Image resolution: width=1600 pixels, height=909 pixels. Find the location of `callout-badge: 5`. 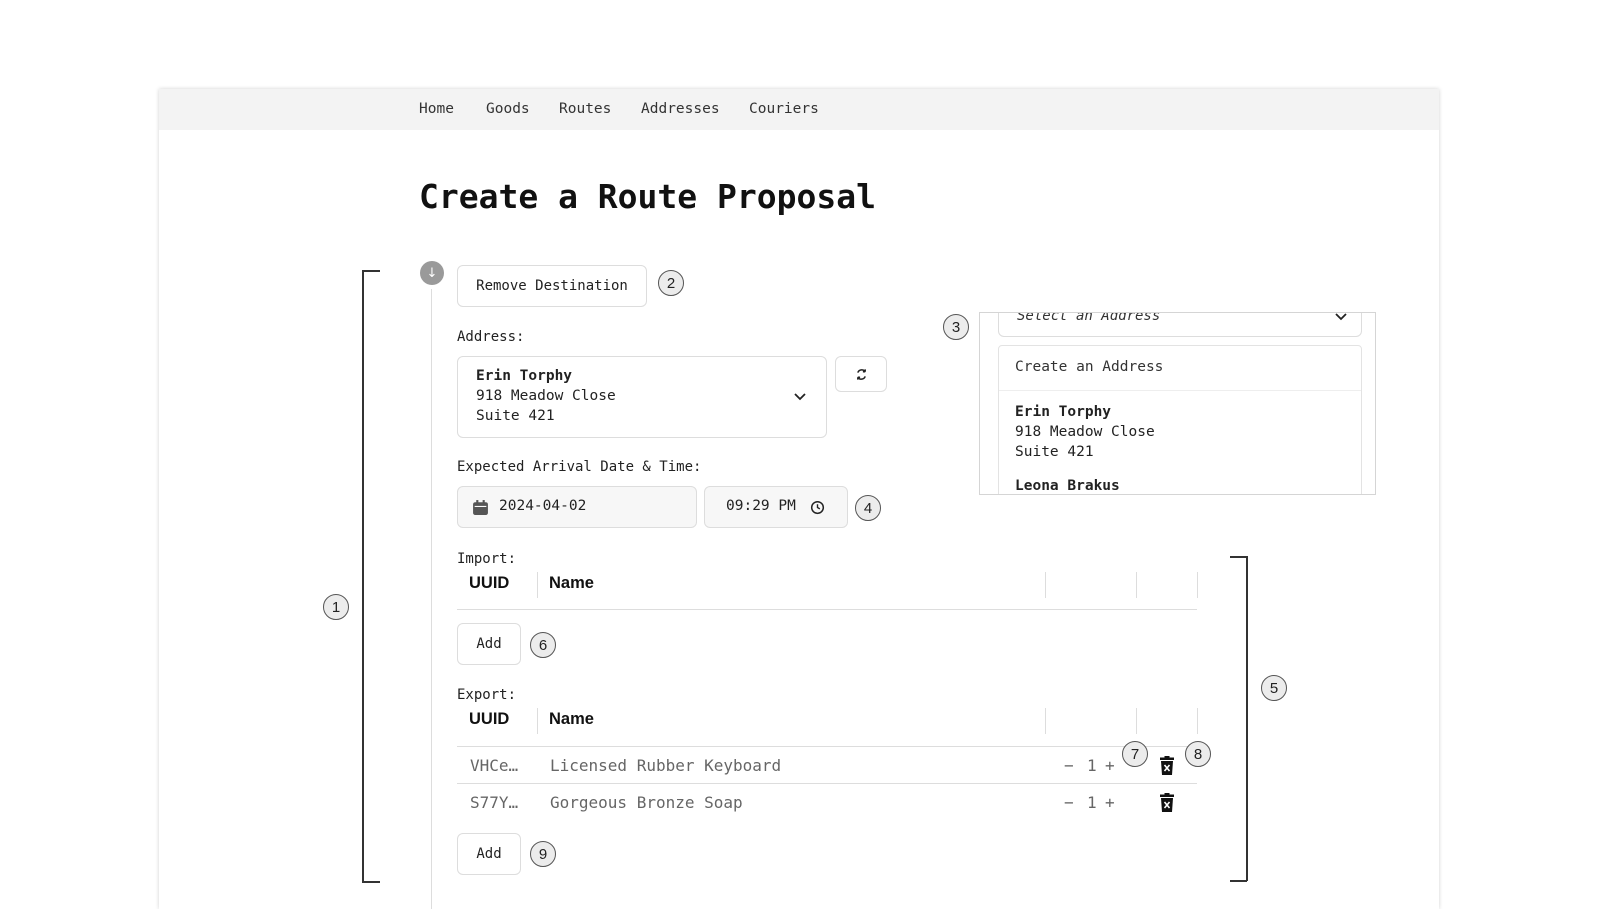

callout-badge: 5 is located at coordinates (1274, 688).